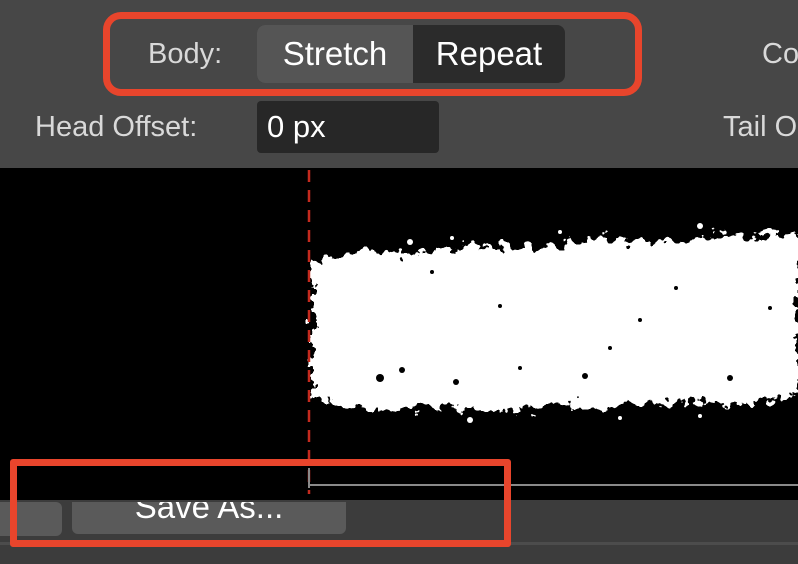 This screenshot has width=798, height=564. I want to click on right-label-top-clipped: Co, so click(780, 54).